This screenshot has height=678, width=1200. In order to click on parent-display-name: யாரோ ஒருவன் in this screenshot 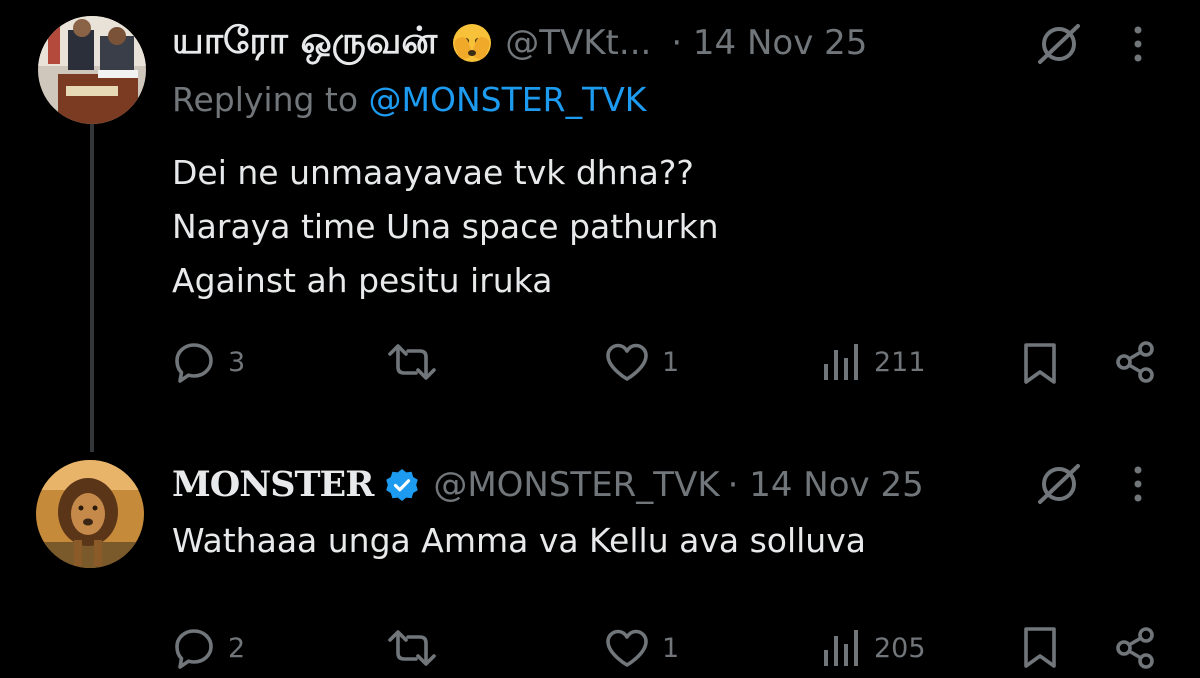, I will do `click(304, 42)`.